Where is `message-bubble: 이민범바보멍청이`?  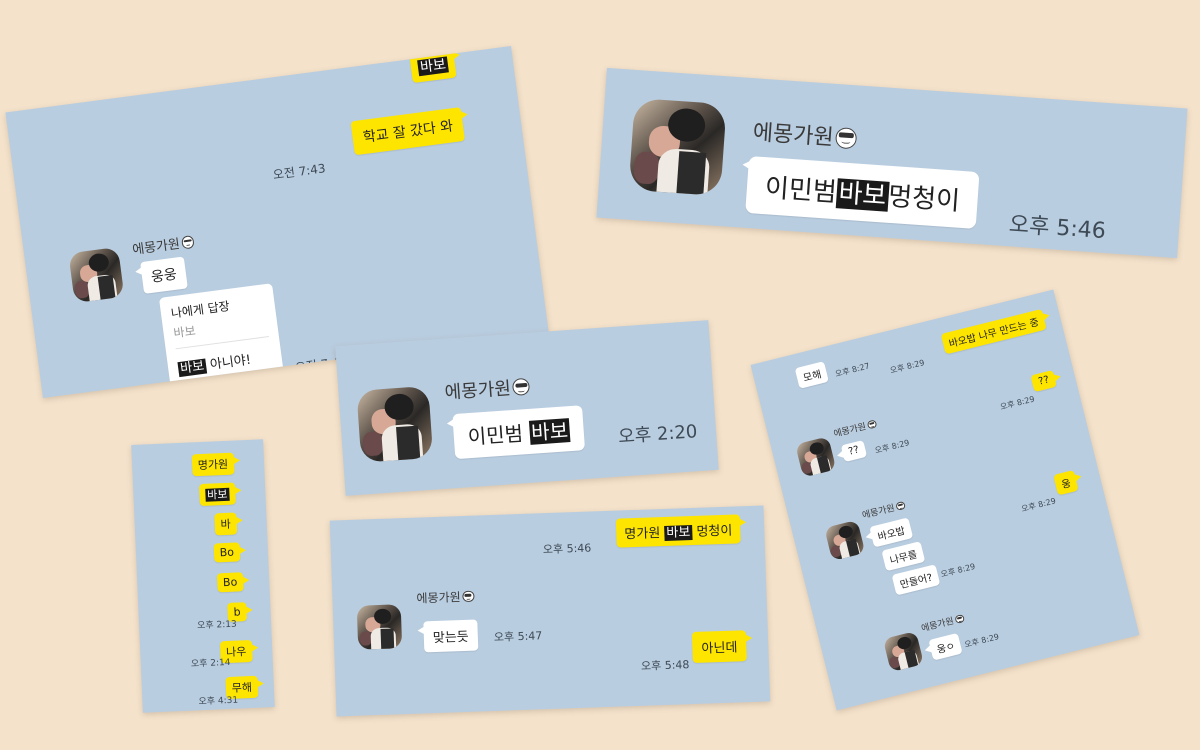
message-bubble: 이민범바보멍청이 is located at coordinates (862, 193).